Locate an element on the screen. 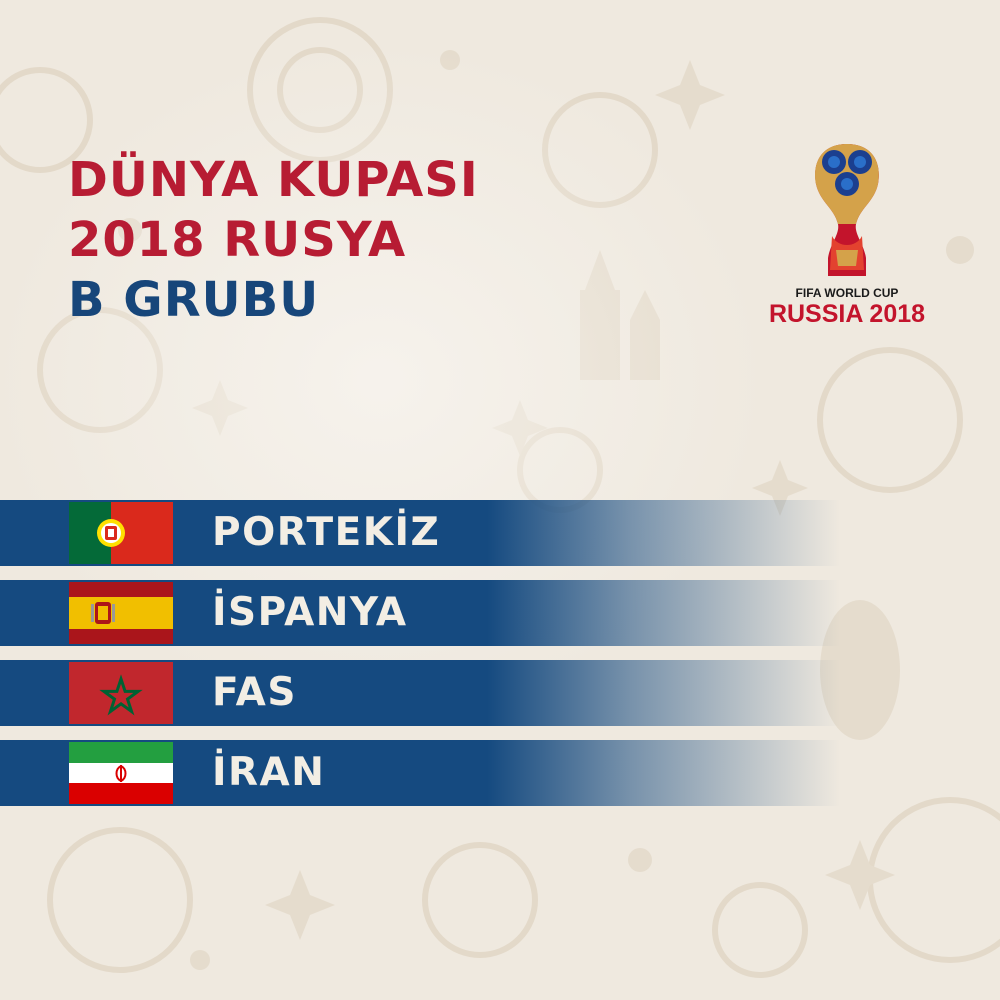 The image size is (1000, 1000). portugal-flag-icon is located at coordinates (121, 533).